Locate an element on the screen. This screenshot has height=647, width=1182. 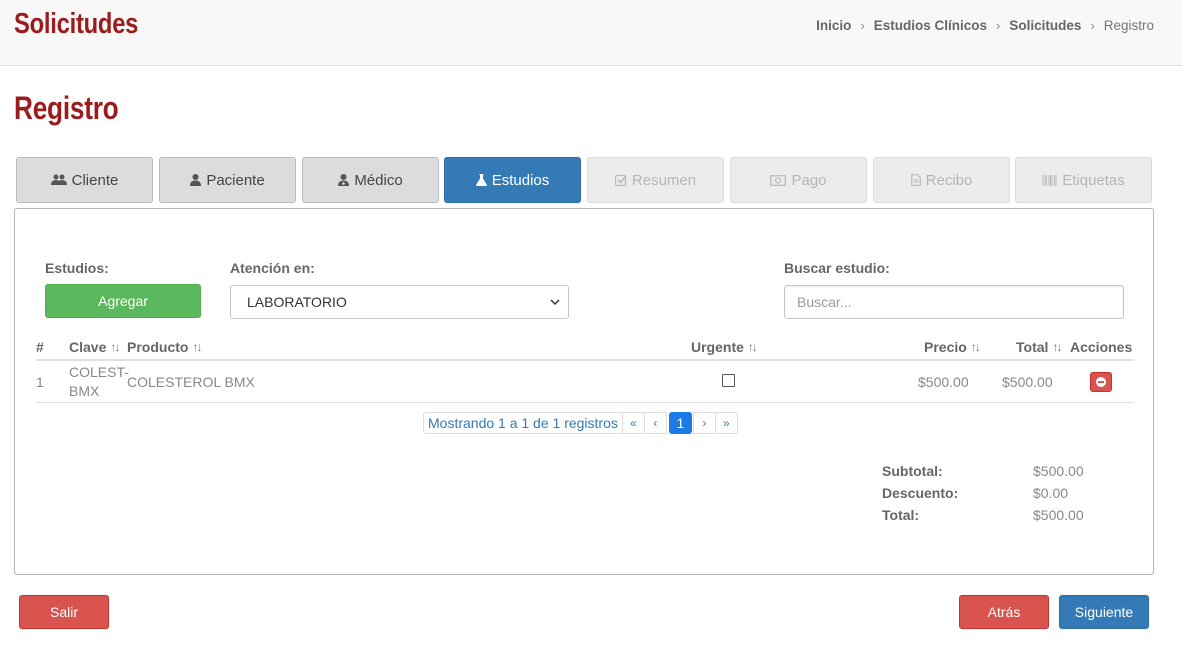
step-etiquetas: Etiquetas is located at coordinates (1083, 180).